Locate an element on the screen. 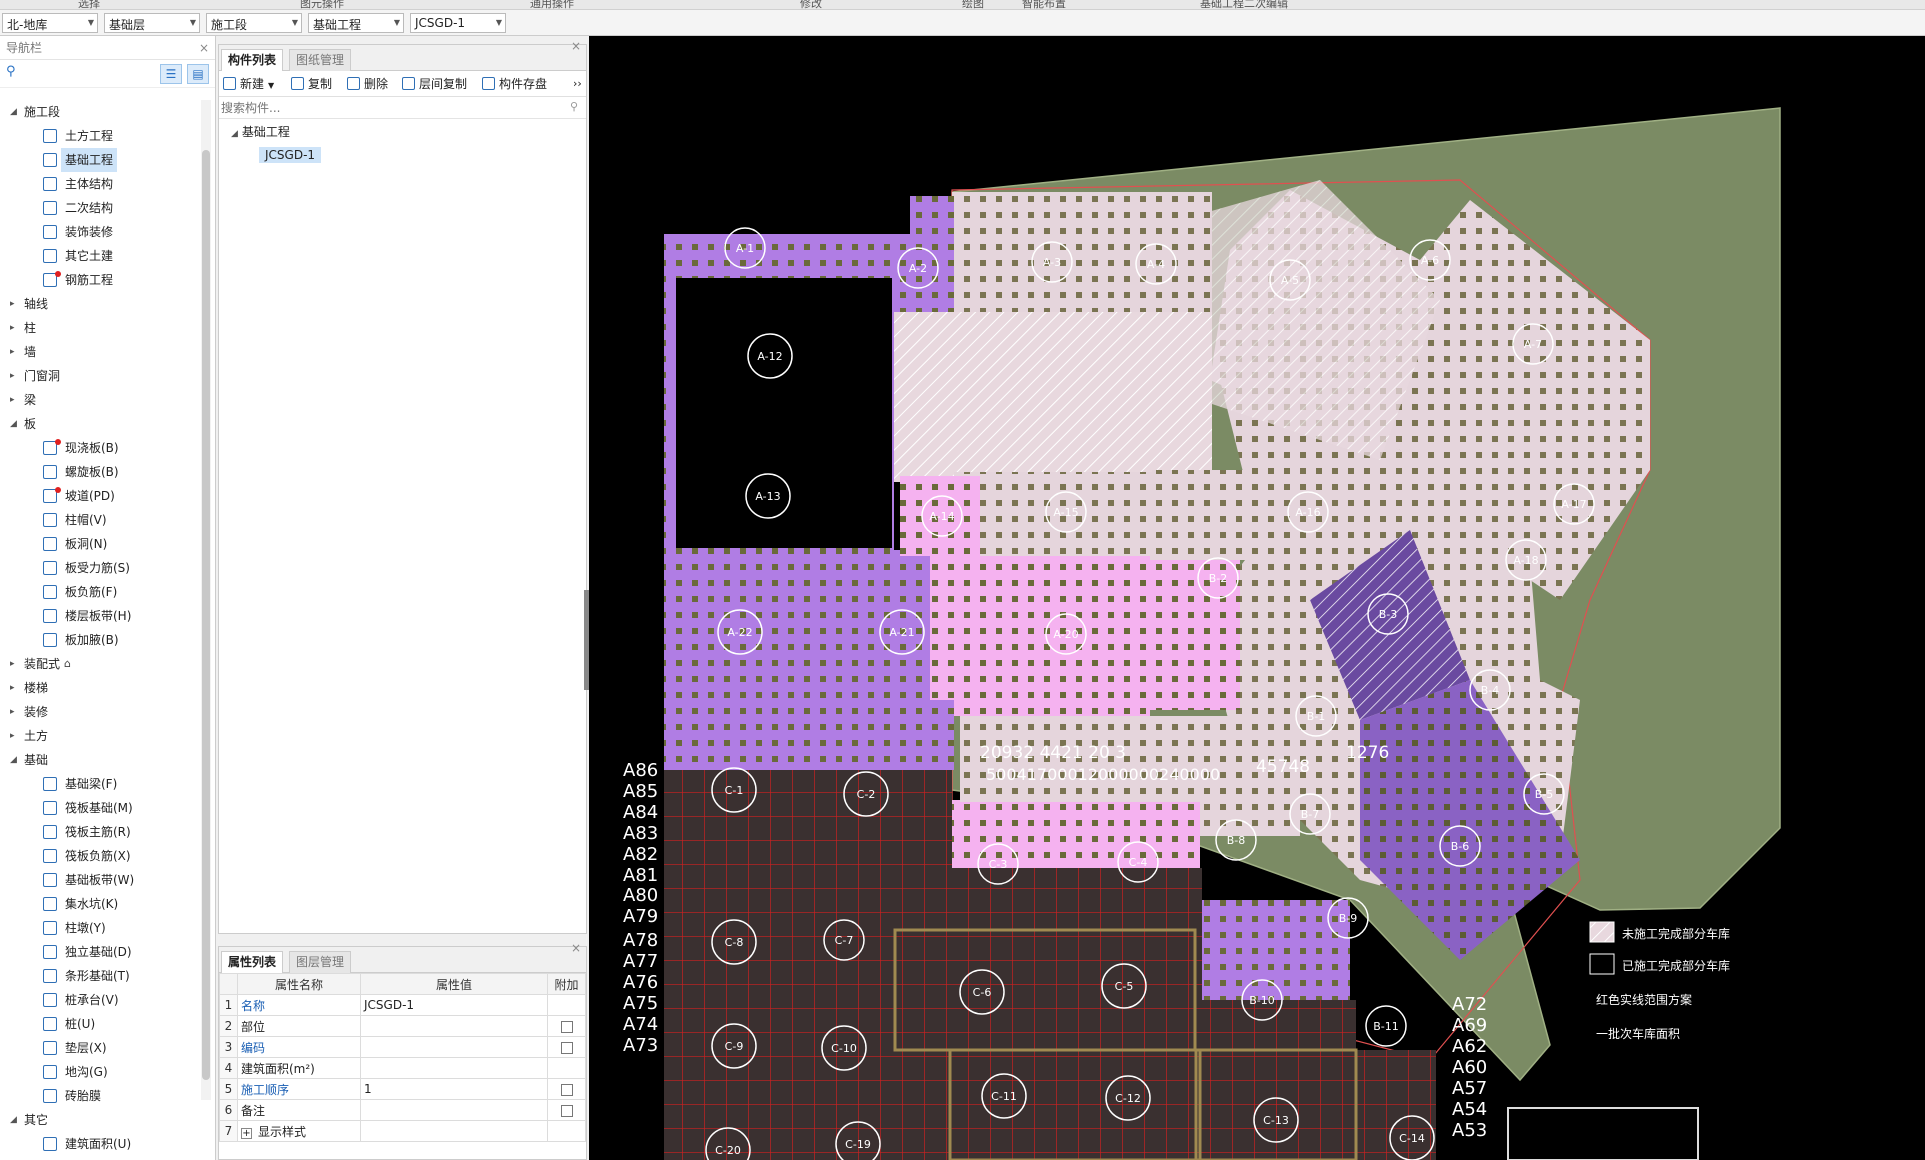 This screenshot has width=1925, height=1160. ribbon-label: 修改 is located at coordinates (811, 4).